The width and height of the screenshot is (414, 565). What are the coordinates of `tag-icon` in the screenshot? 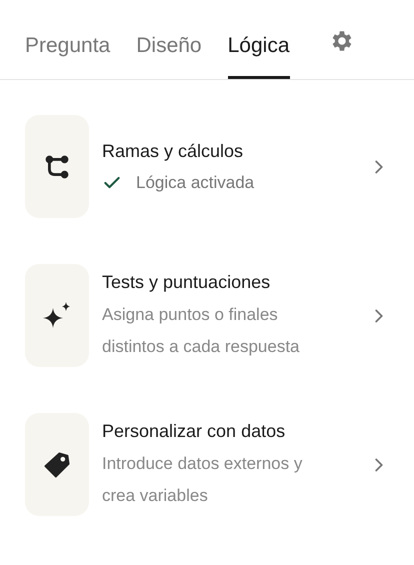 It's located at (57, 464).